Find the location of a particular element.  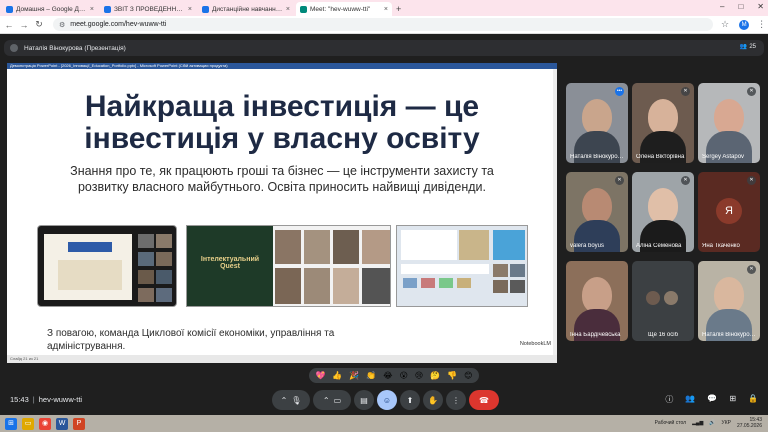

maximize-icon: □ is located at coordinates (740, 6).